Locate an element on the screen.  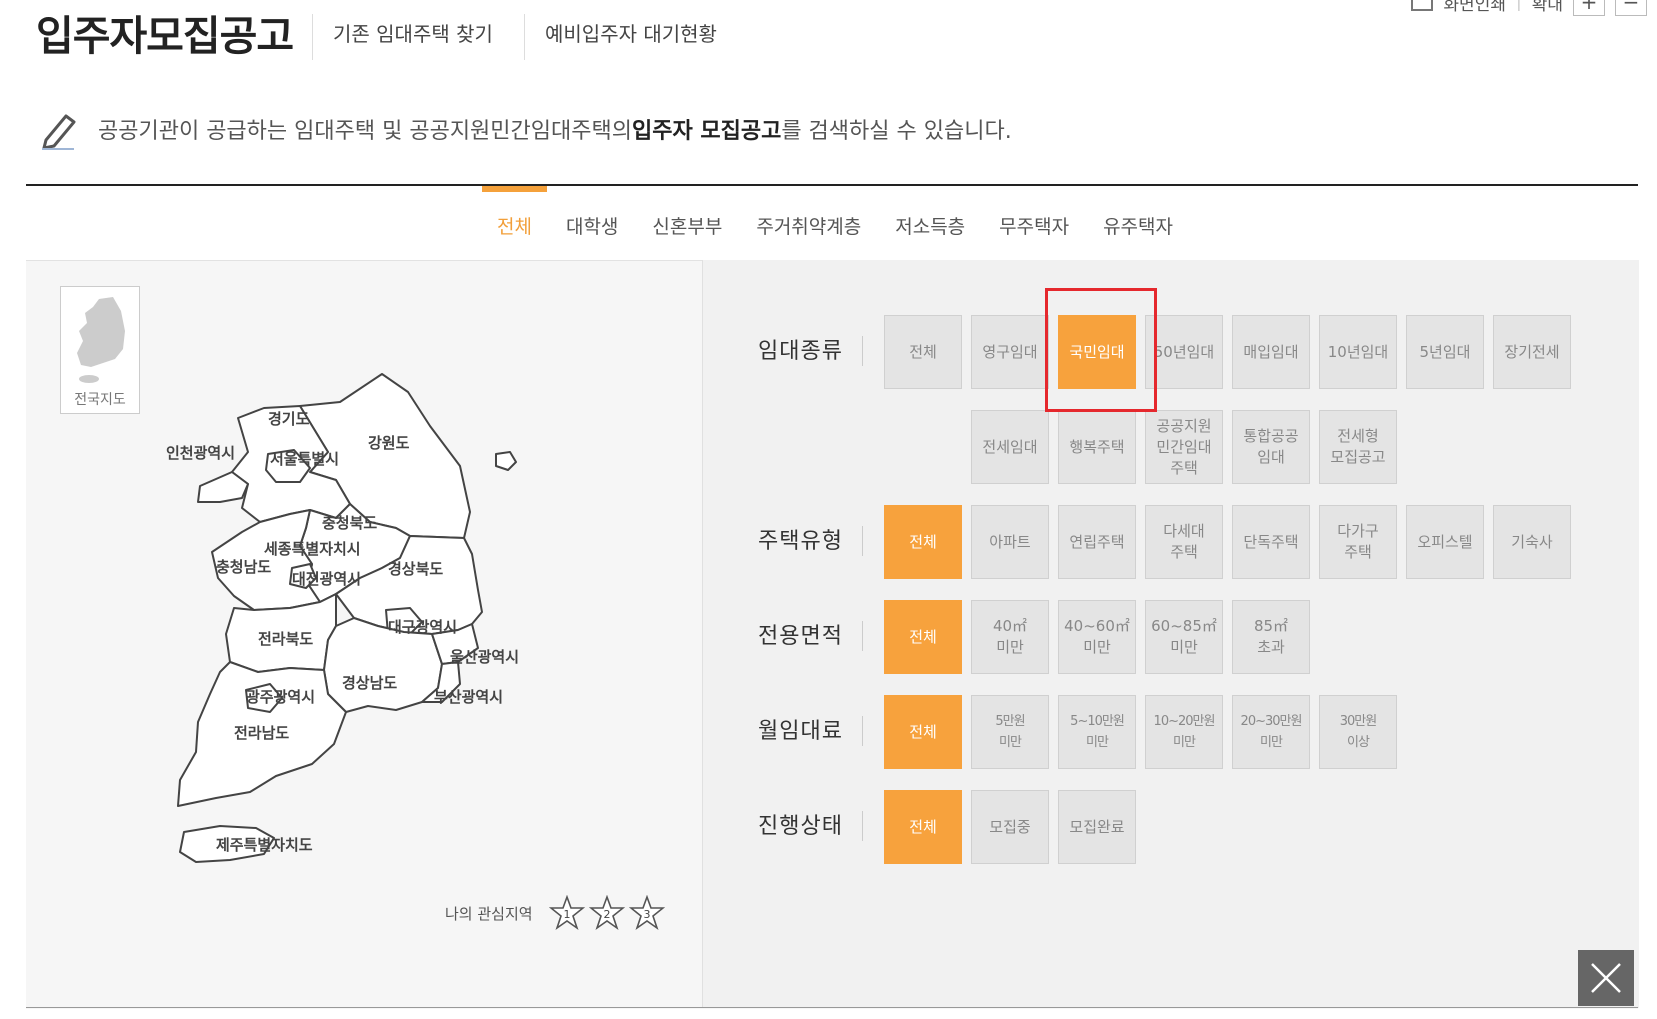
region-label: 광주광역시 is located at coordinates (280, 697).